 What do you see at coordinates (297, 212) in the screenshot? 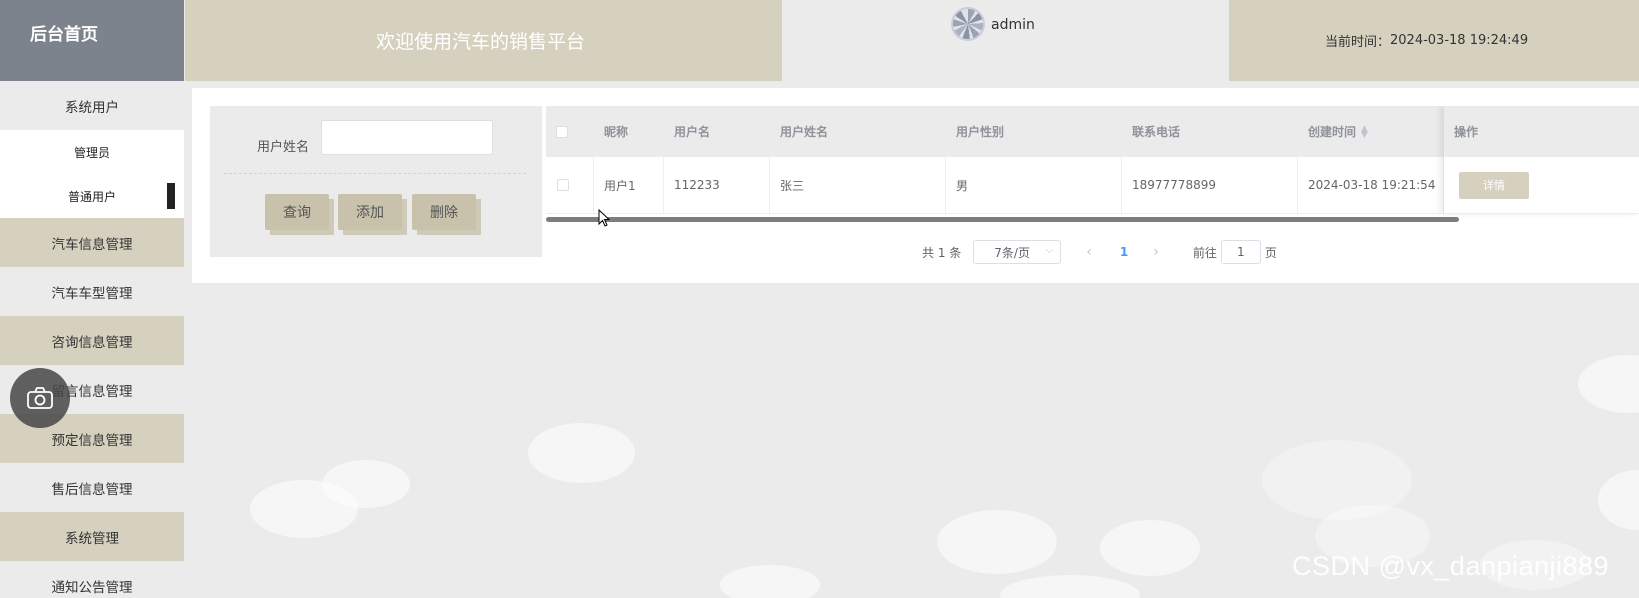
I see `query-button: 查询` at bounding box center [297, 212].